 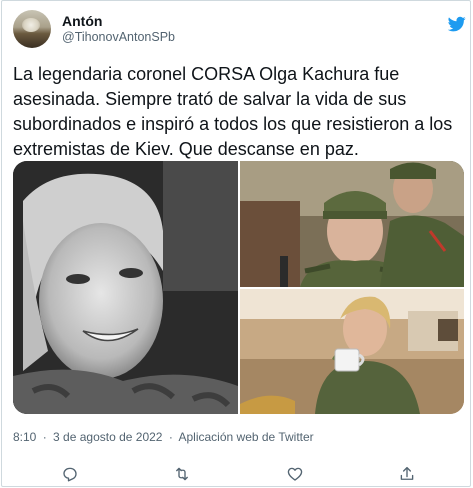 I want to click on like-button, so click(x=295, y=474).